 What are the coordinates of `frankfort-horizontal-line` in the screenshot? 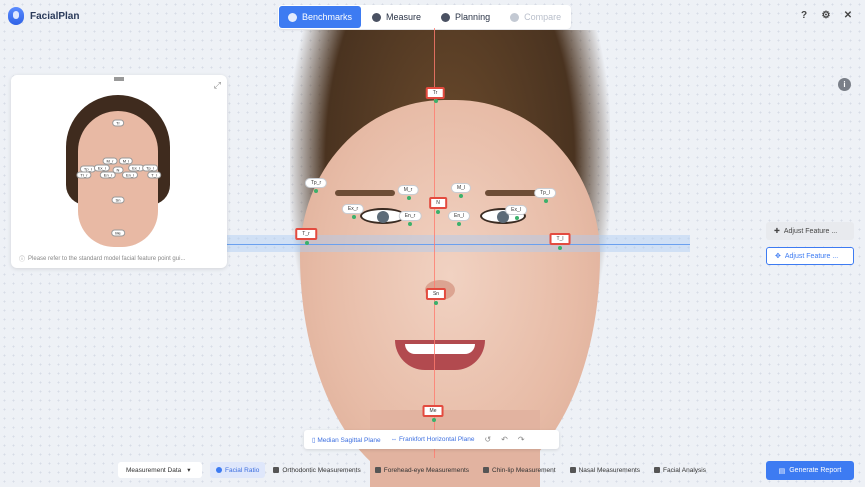 It's located at (458, 244).